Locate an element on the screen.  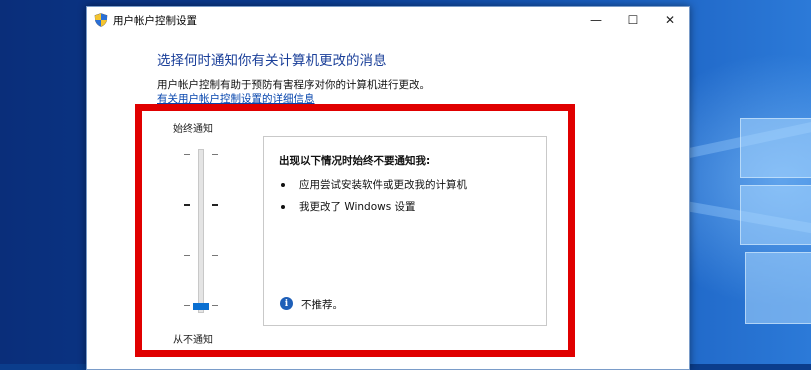
notification-level-slider-thumb is located at coordinates (201, 306).